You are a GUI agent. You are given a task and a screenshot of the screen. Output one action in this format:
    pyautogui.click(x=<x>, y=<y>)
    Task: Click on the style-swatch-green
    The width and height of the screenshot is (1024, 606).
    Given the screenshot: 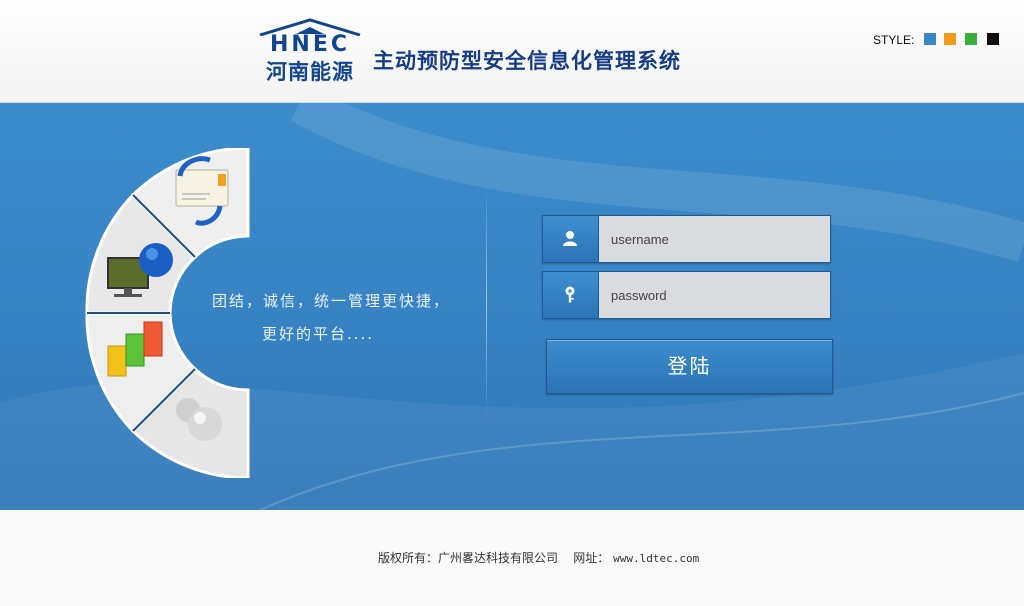 What is the action you would take?
    pyautogui.click(x=971, y=39)
    